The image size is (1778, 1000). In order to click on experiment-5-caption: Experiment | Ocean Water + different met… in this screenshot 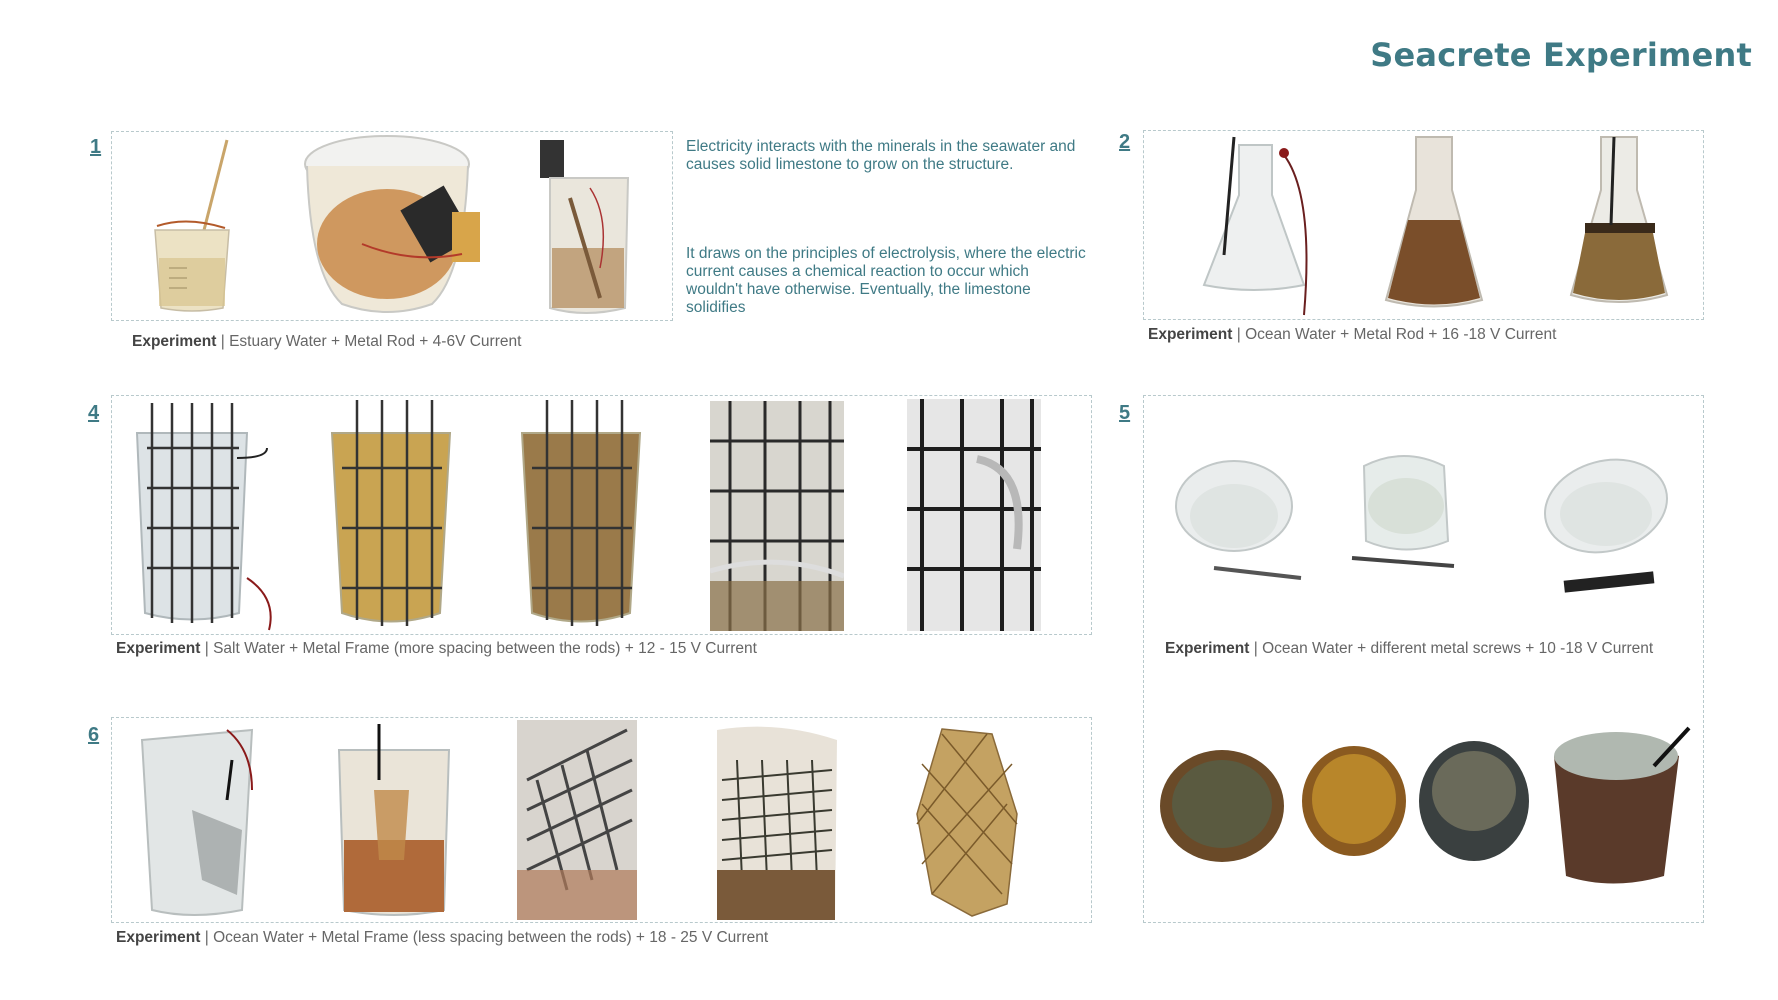, I will do `click(1409, 649)`.